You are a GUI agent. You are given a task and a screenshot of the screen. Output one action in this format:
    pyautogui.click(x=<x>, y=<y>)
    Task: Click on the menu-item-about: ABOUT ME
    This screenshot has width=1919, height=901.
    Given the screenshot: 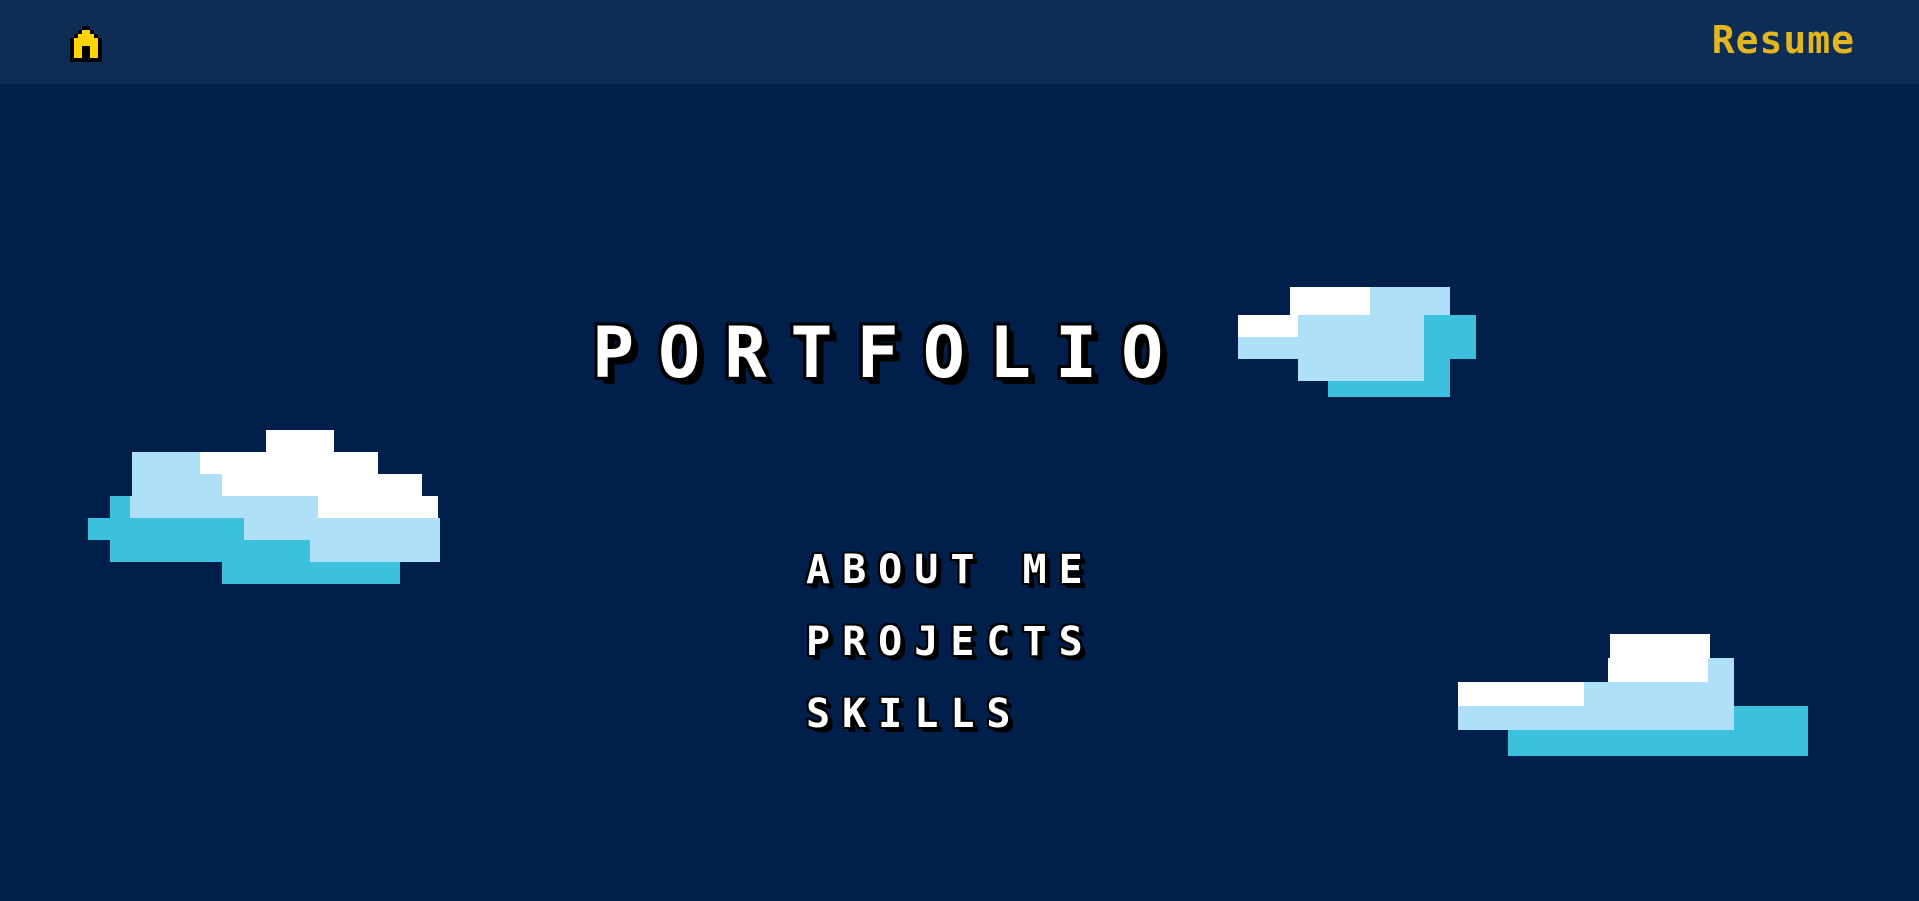 What is the action you would take?
    pyautogui.click(x=950, y=576)
    